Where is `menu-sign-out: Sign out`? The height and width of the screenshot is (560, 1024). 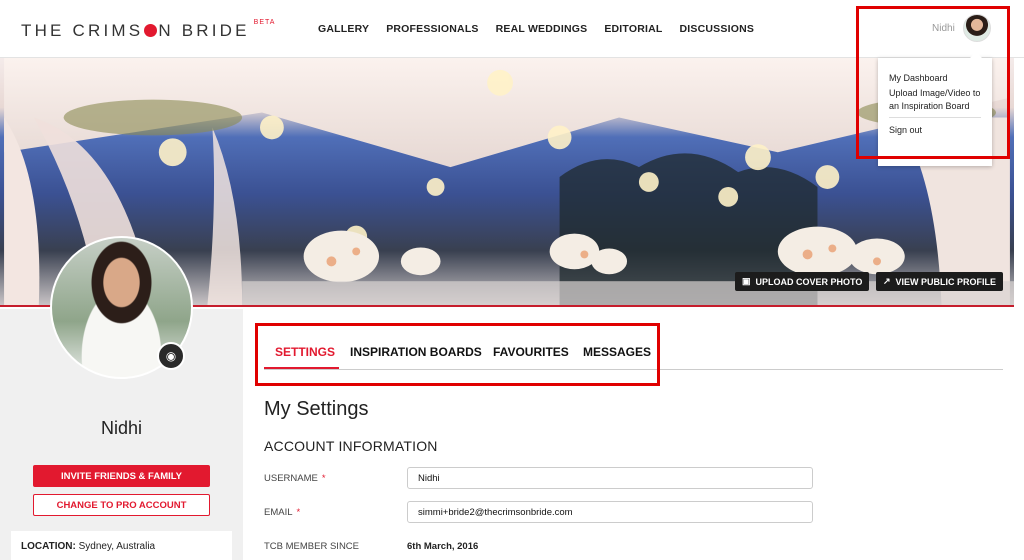 menu-sign-out: Sign out is located at coordinates (935, 130).